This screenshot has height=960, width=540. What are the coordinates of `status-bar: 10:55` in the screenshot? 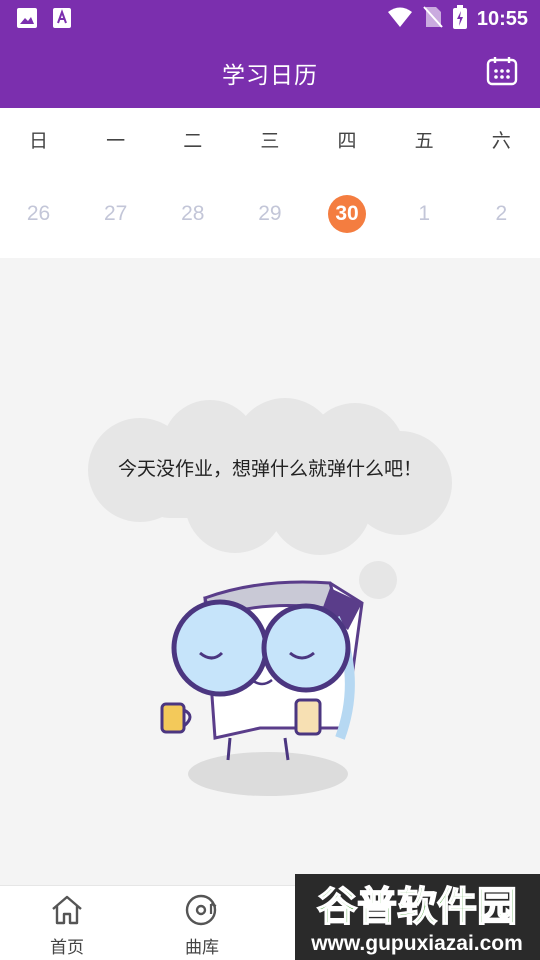 It's located at (270, 18).